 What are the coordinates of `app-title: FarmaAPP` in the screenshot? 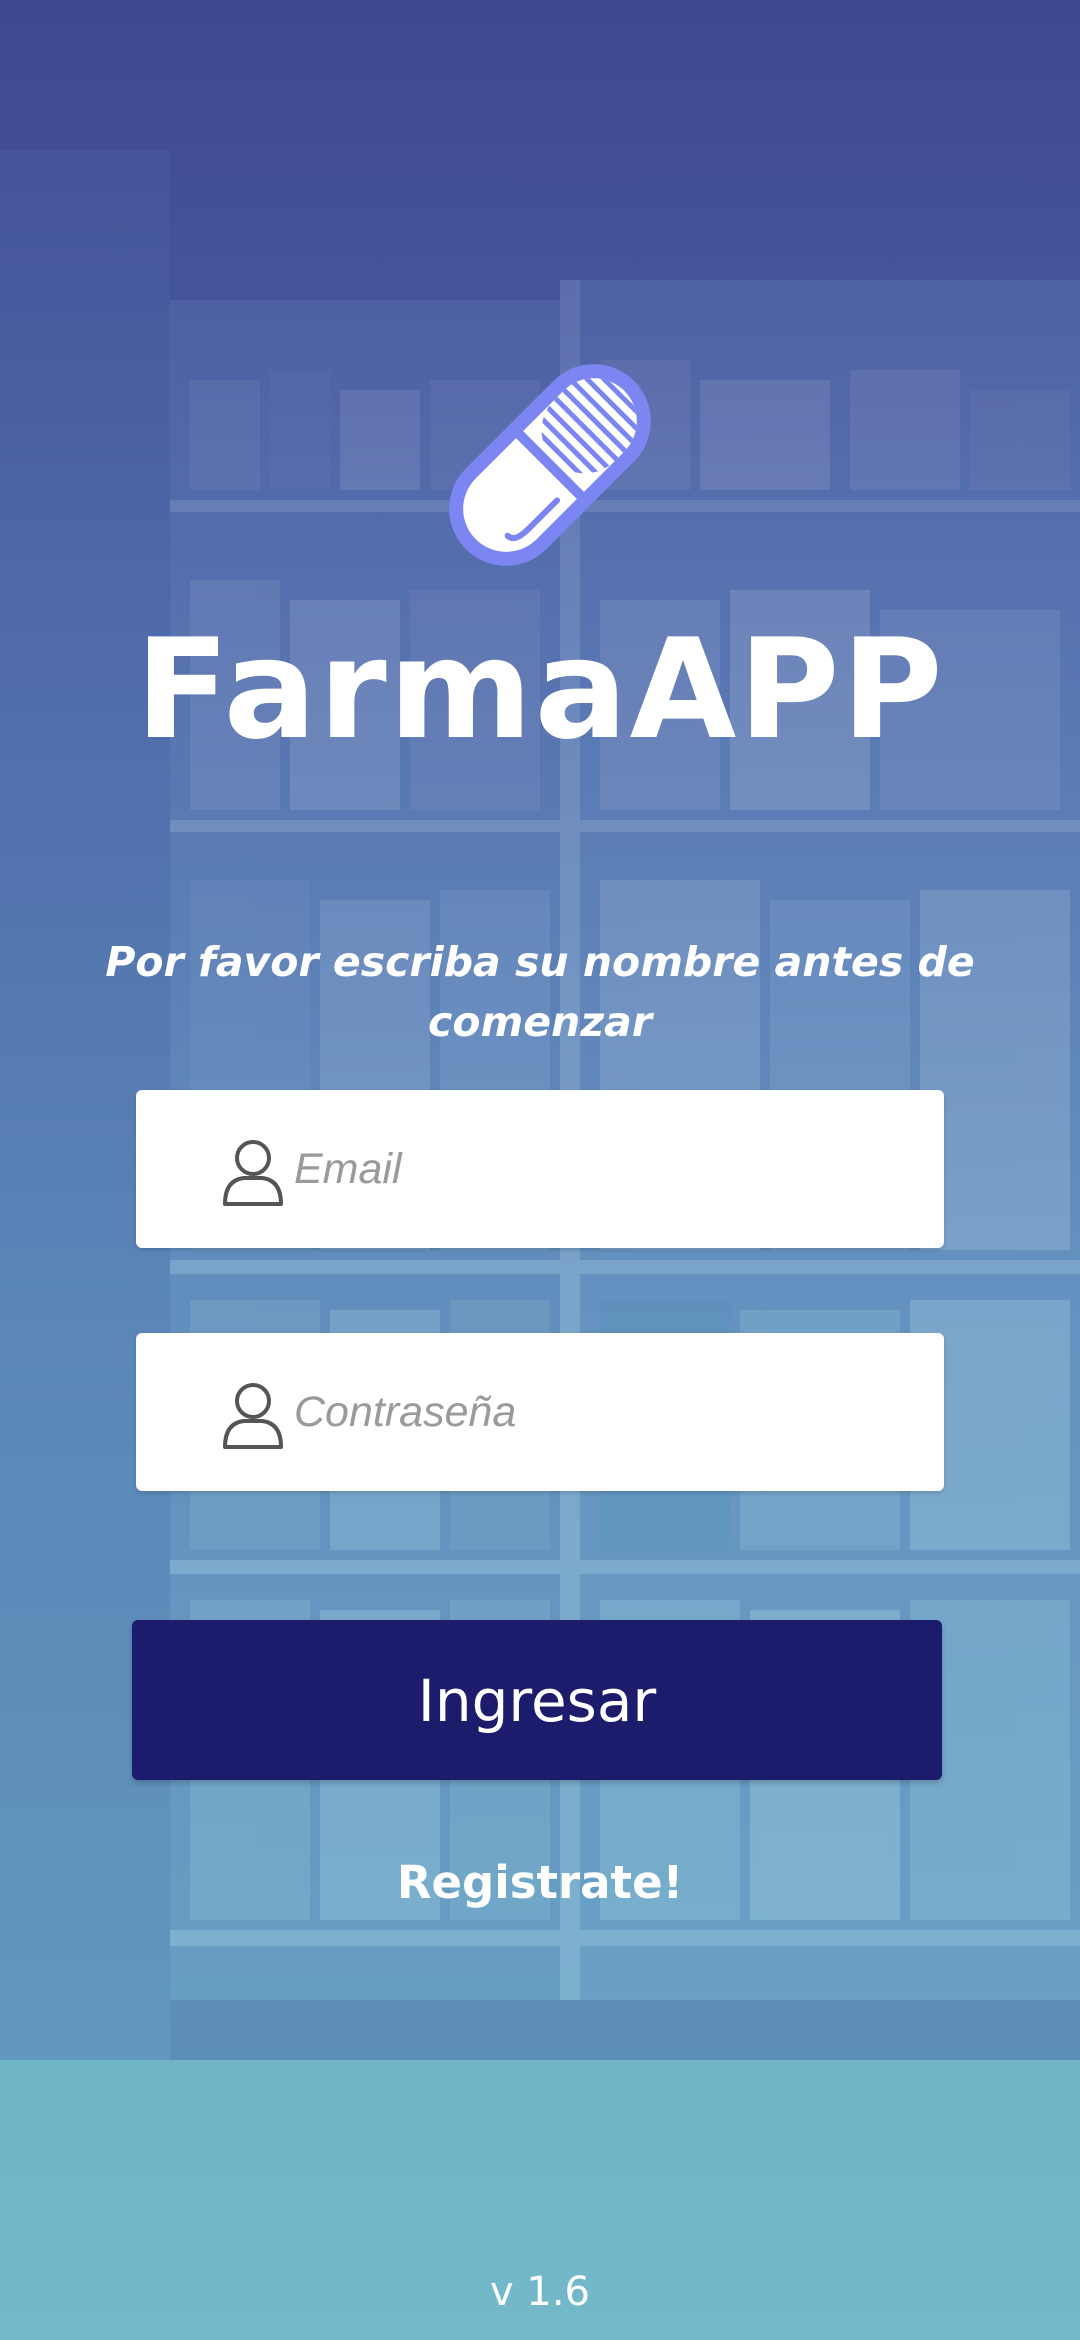 It's located at (540, 689).